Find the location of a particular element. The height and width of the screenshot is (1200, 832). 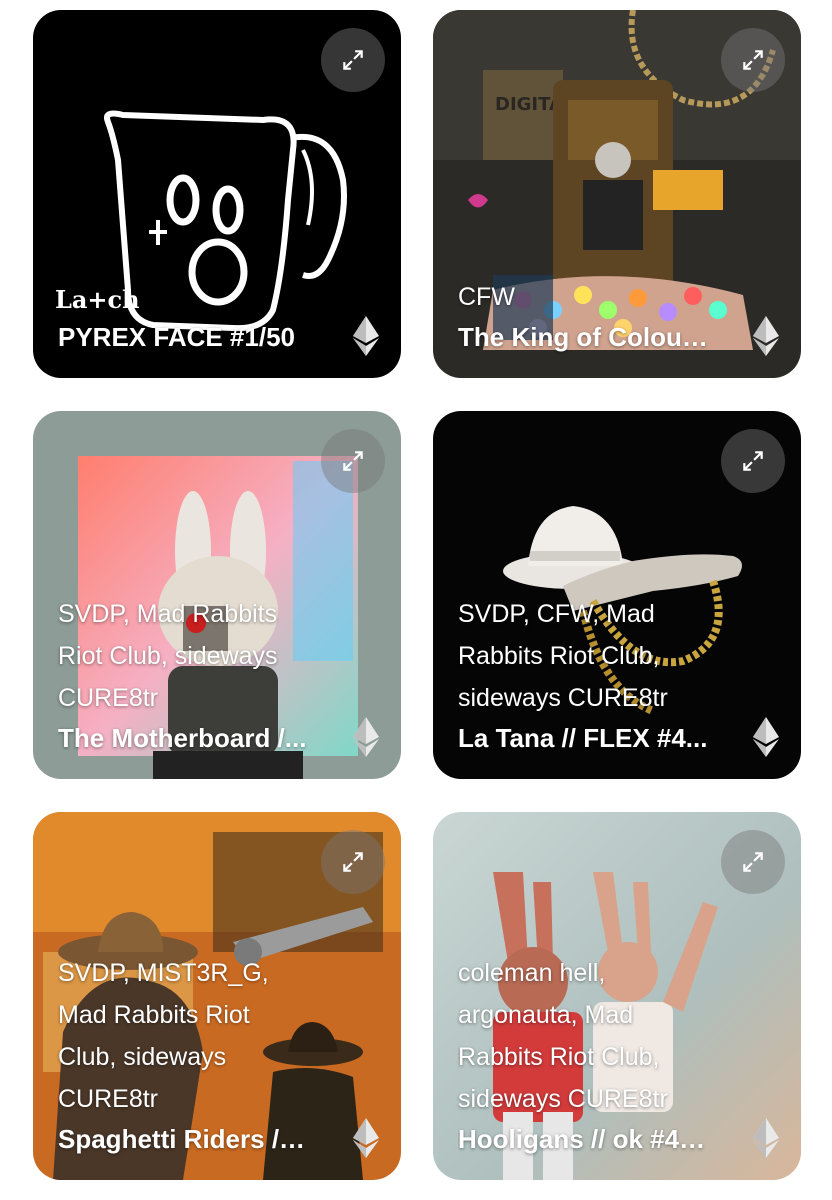

nft-creators: CFW is located at coordinates (486, 297).